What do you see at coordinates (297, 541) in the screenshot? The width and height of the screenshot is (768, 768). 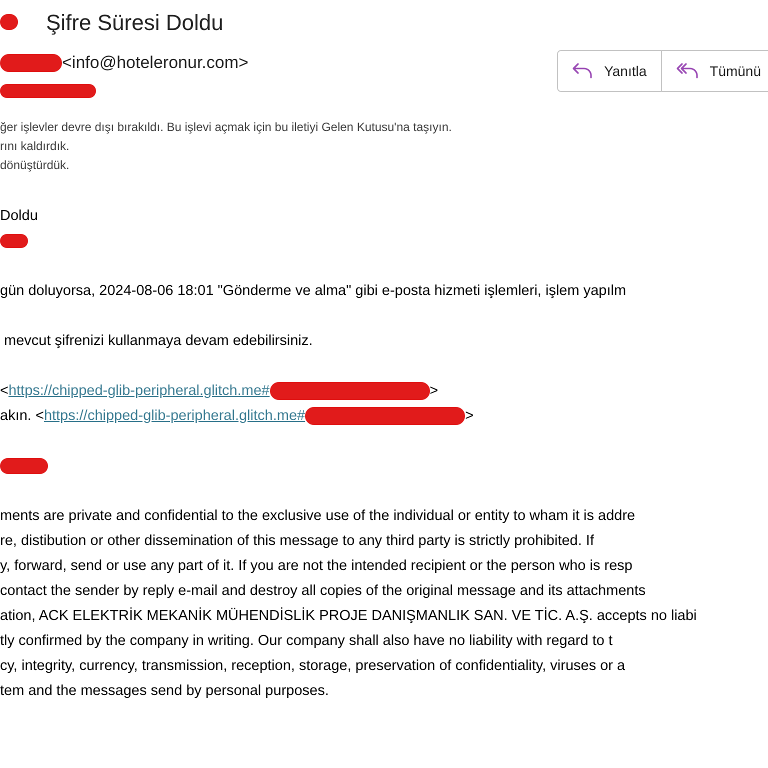 I see `message-text: re, distibution or other dissemination of this message to any third party is strictly prohibited. If` at bounding box center [297, 541].